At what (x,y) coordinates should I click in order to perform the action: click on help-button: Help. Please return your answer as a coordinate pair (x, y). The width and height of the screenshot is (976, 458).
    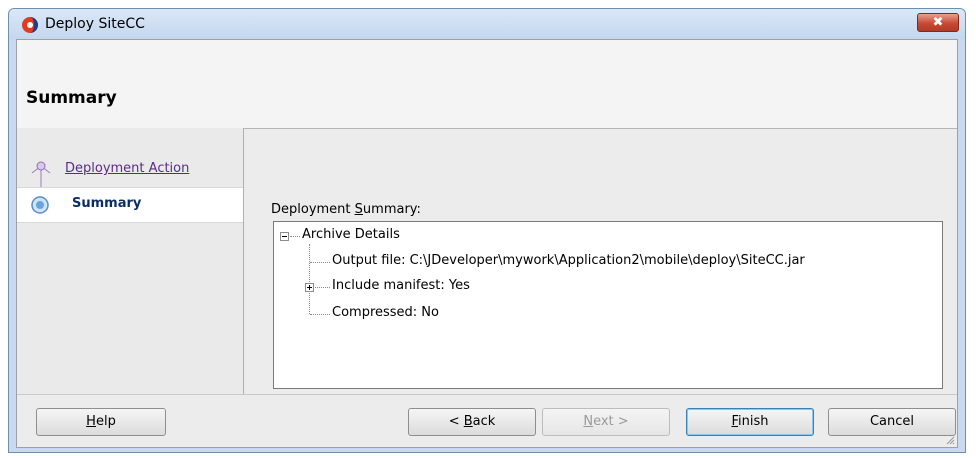
    Looking at the image, I should click on (101, 422).